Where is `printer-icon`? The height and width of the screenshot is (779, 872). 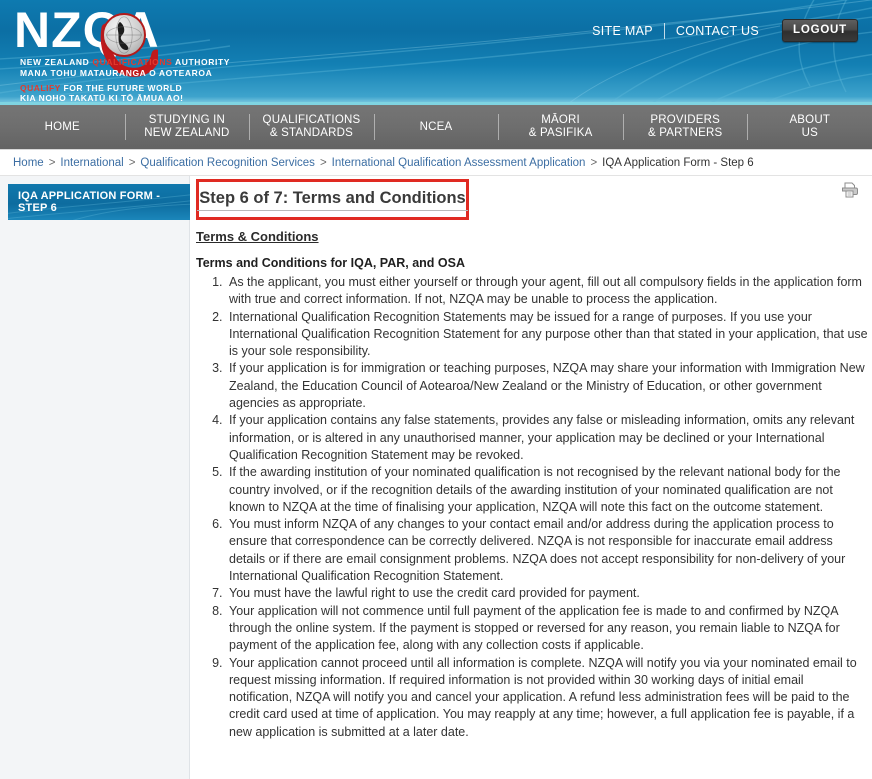
printer-icon is located at coordinates (850, 190).